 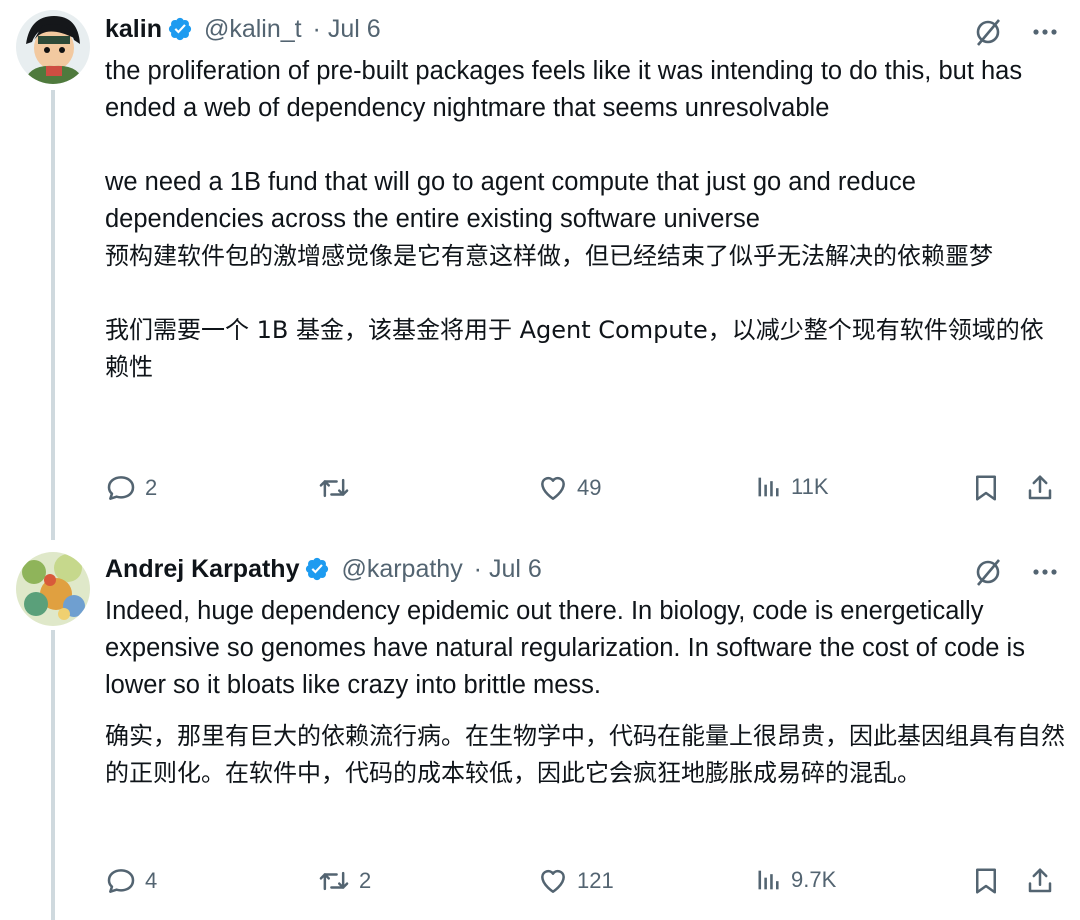 I want to click on author-name: kalin, so click(x=133, y=29).